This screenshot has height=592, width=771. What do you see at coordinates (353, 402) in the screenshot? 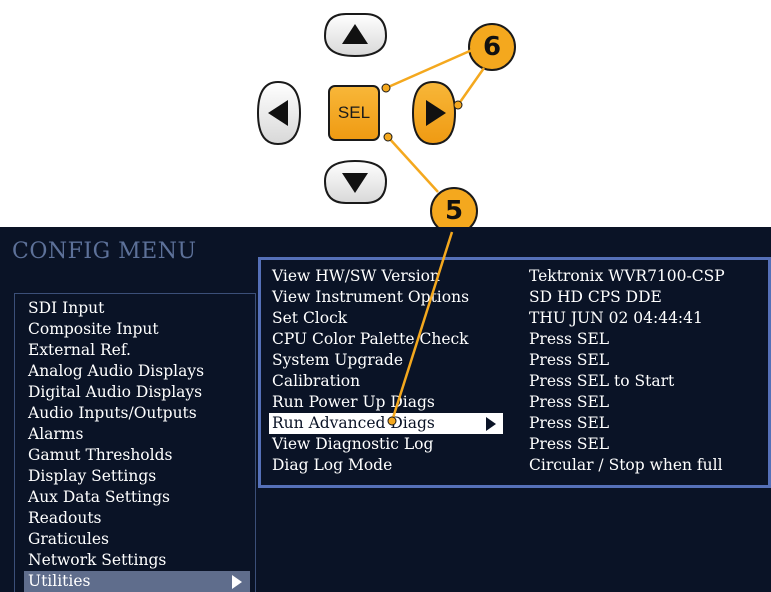
I see `row-label: Run Power Up Diags` at bounding box center [353, 402].